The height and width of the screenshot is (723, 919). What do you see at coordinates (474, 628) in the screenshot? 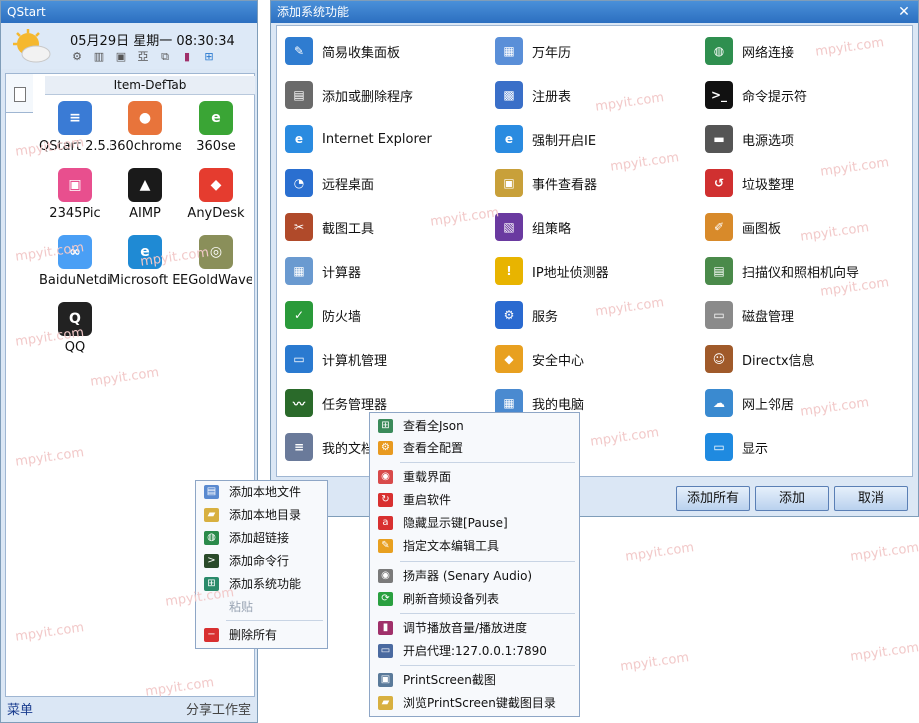
I see `menu-item: ▮ 调节播放音量/播放进度` at bounding box center [474, 628].